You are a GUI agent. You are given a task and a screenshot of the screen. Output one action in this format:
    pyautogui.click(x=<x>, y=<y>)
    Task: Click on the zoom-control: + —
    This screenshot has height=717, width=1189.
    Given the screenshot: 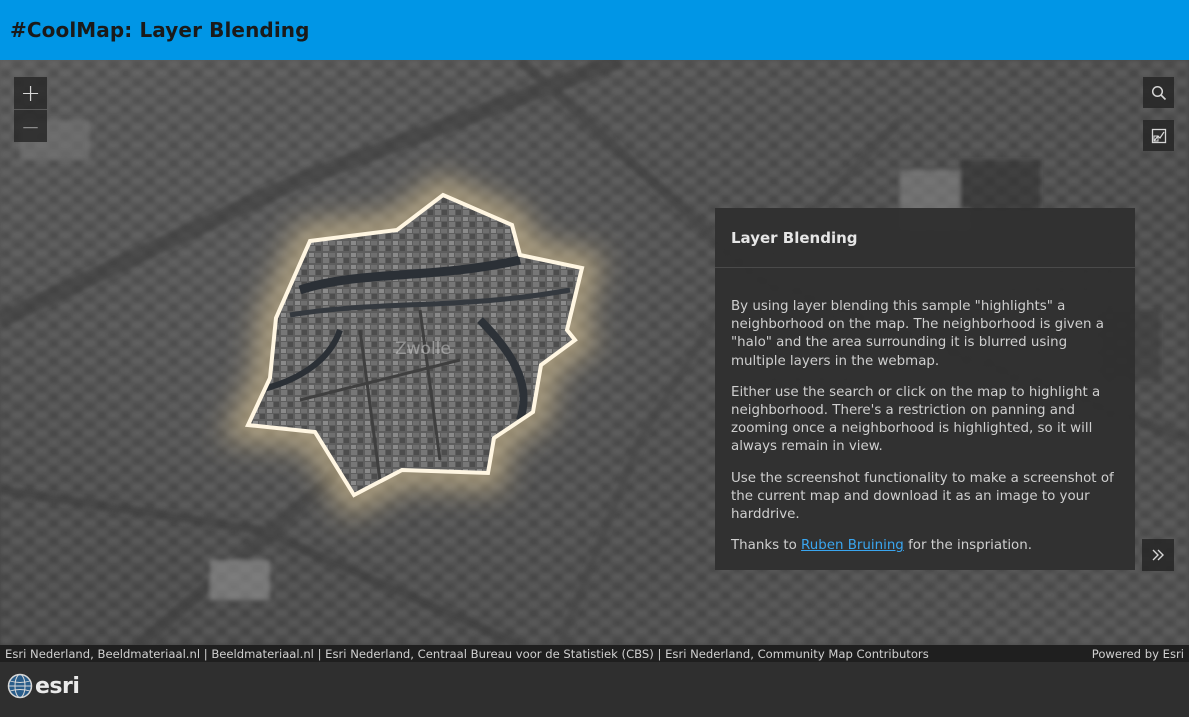 What is the action you would take?
    pyautogui.click(x=30, y=109)
    